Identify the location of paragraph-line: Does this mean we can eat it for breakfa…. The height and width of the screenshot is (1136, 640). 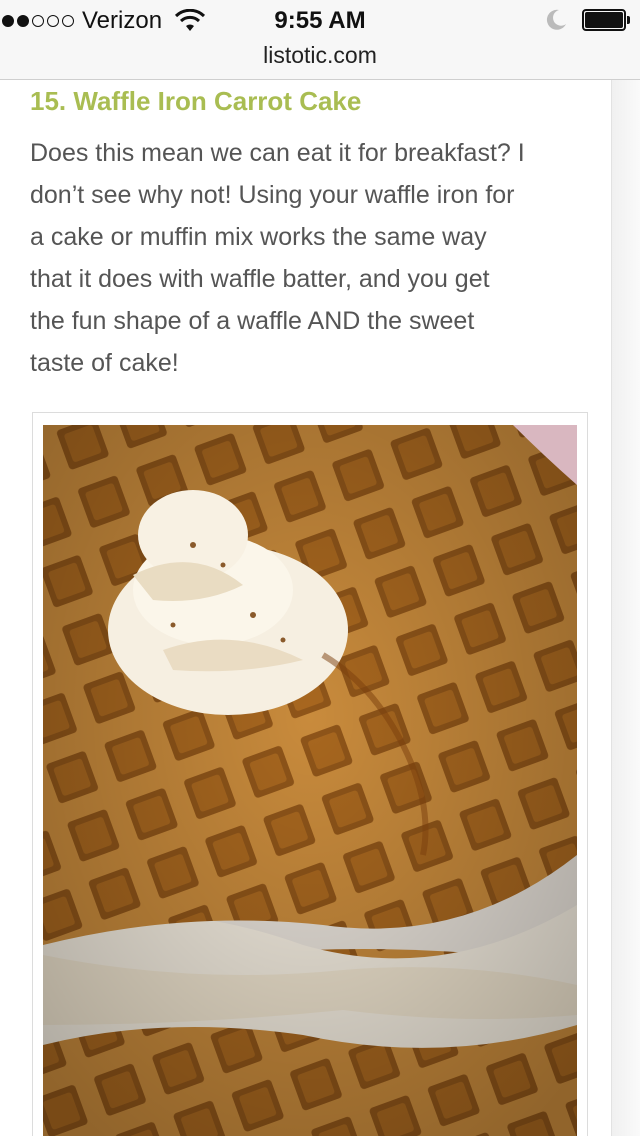
(277, 153).